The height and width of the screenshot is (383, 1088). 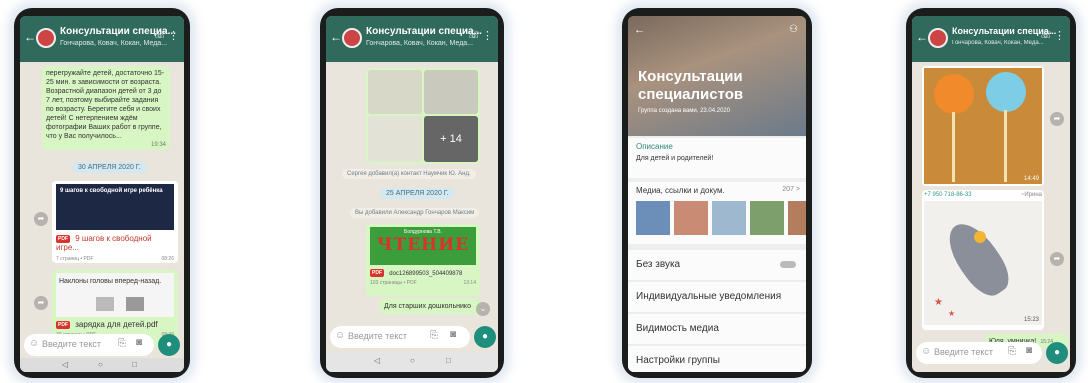 I want to click on banner-author: Болдурнова Т.В., so click(x=423, y=232).